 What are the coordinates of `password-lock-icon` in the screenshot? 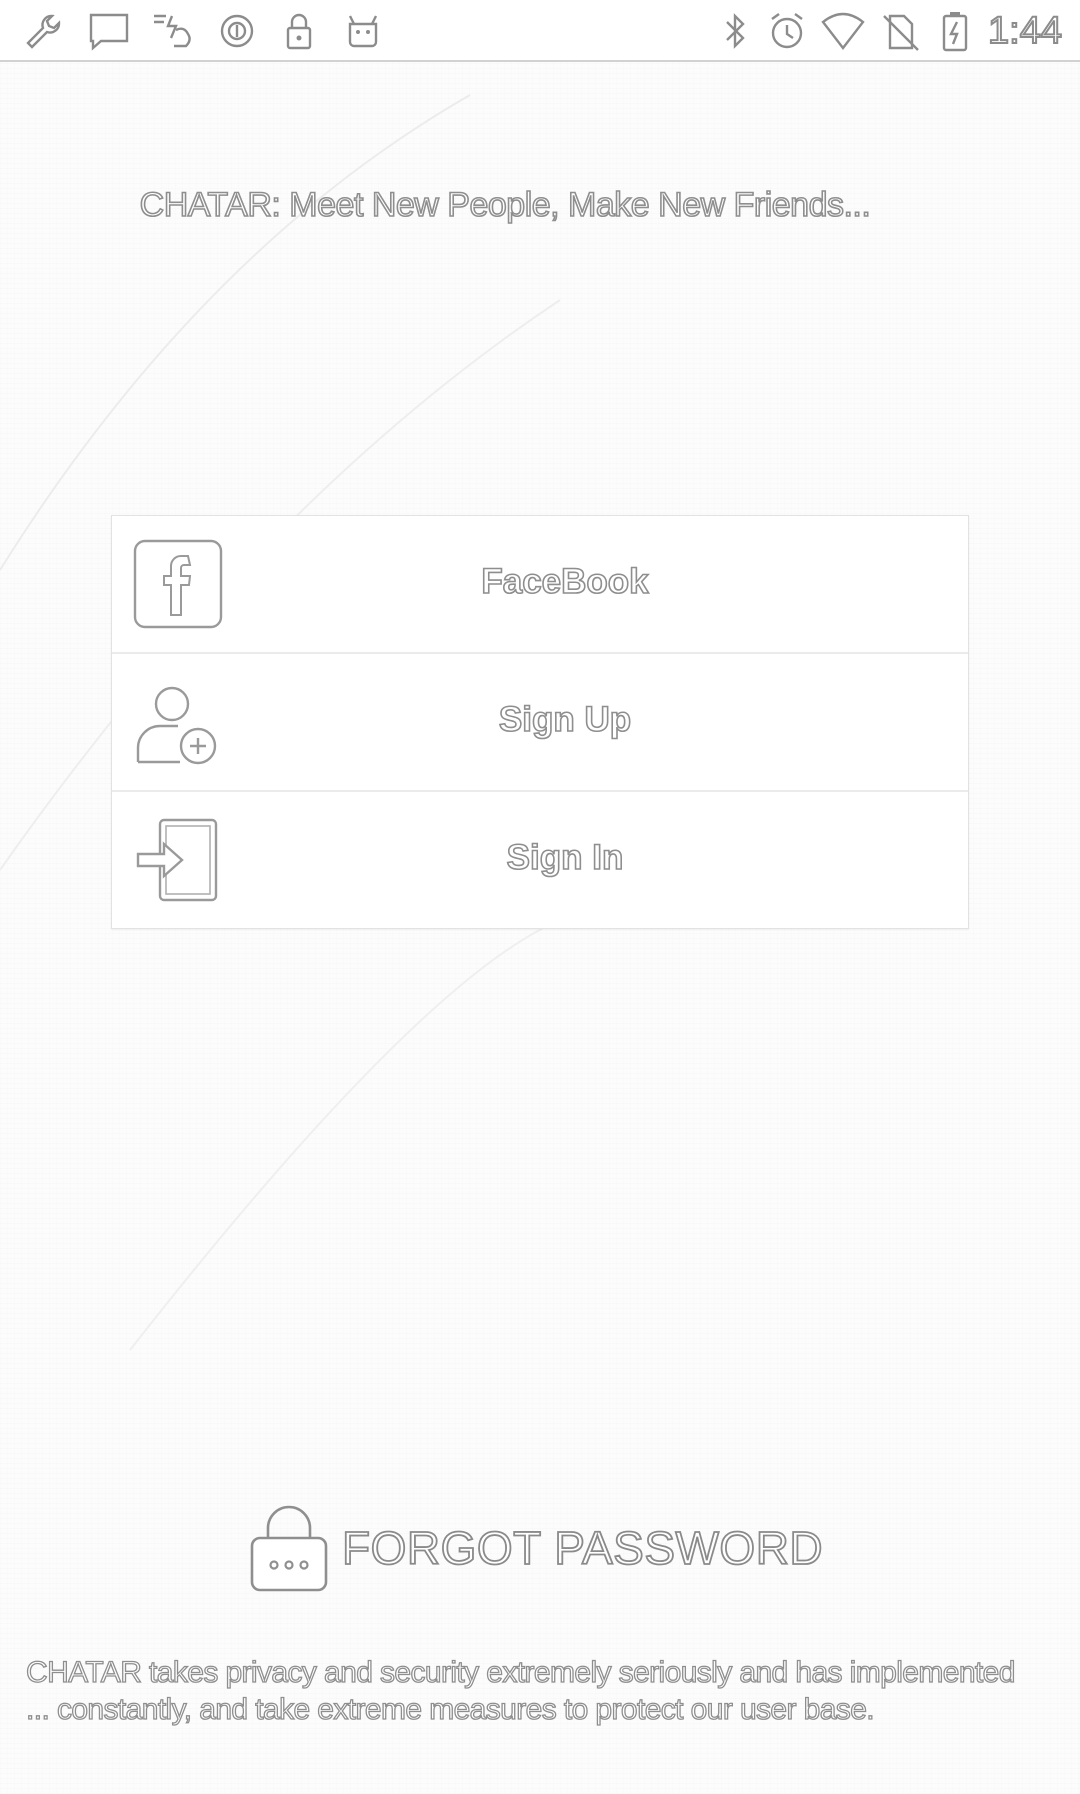 It's located at (289, 1548).